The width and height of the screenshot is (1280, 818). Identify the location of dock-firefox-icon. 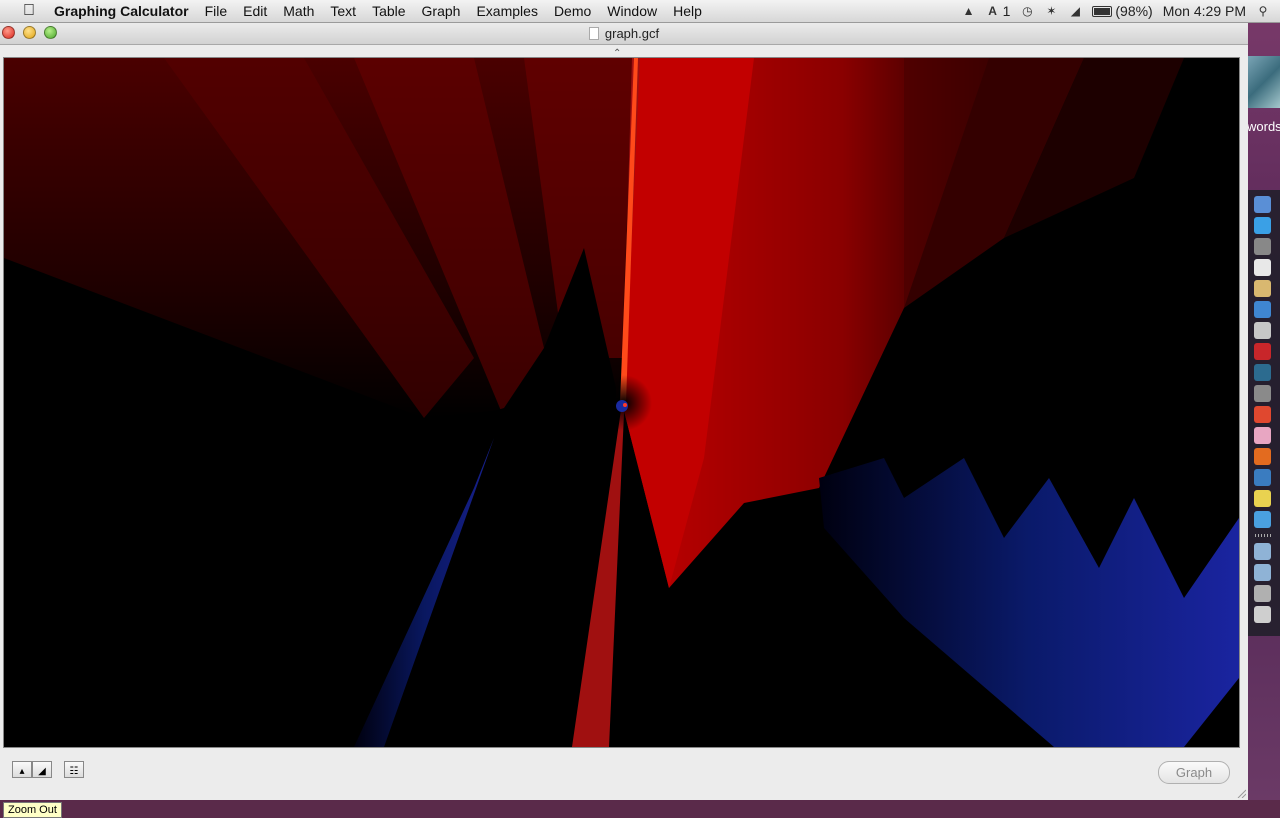
(1262, 456).